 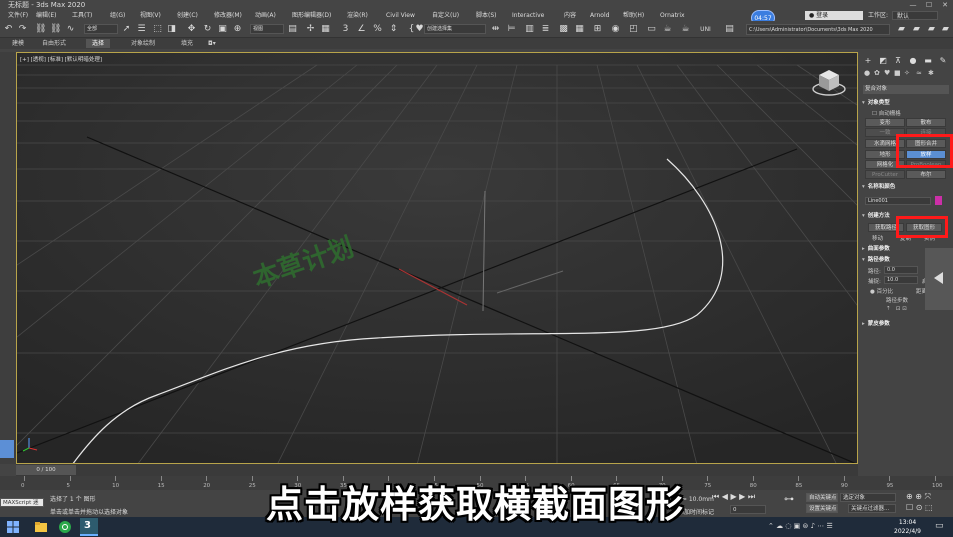 What do you see at coordinates (54, 43) in the screenshot?
I see `tab-freeform: 自由形式` at bounding box center [54, 43].